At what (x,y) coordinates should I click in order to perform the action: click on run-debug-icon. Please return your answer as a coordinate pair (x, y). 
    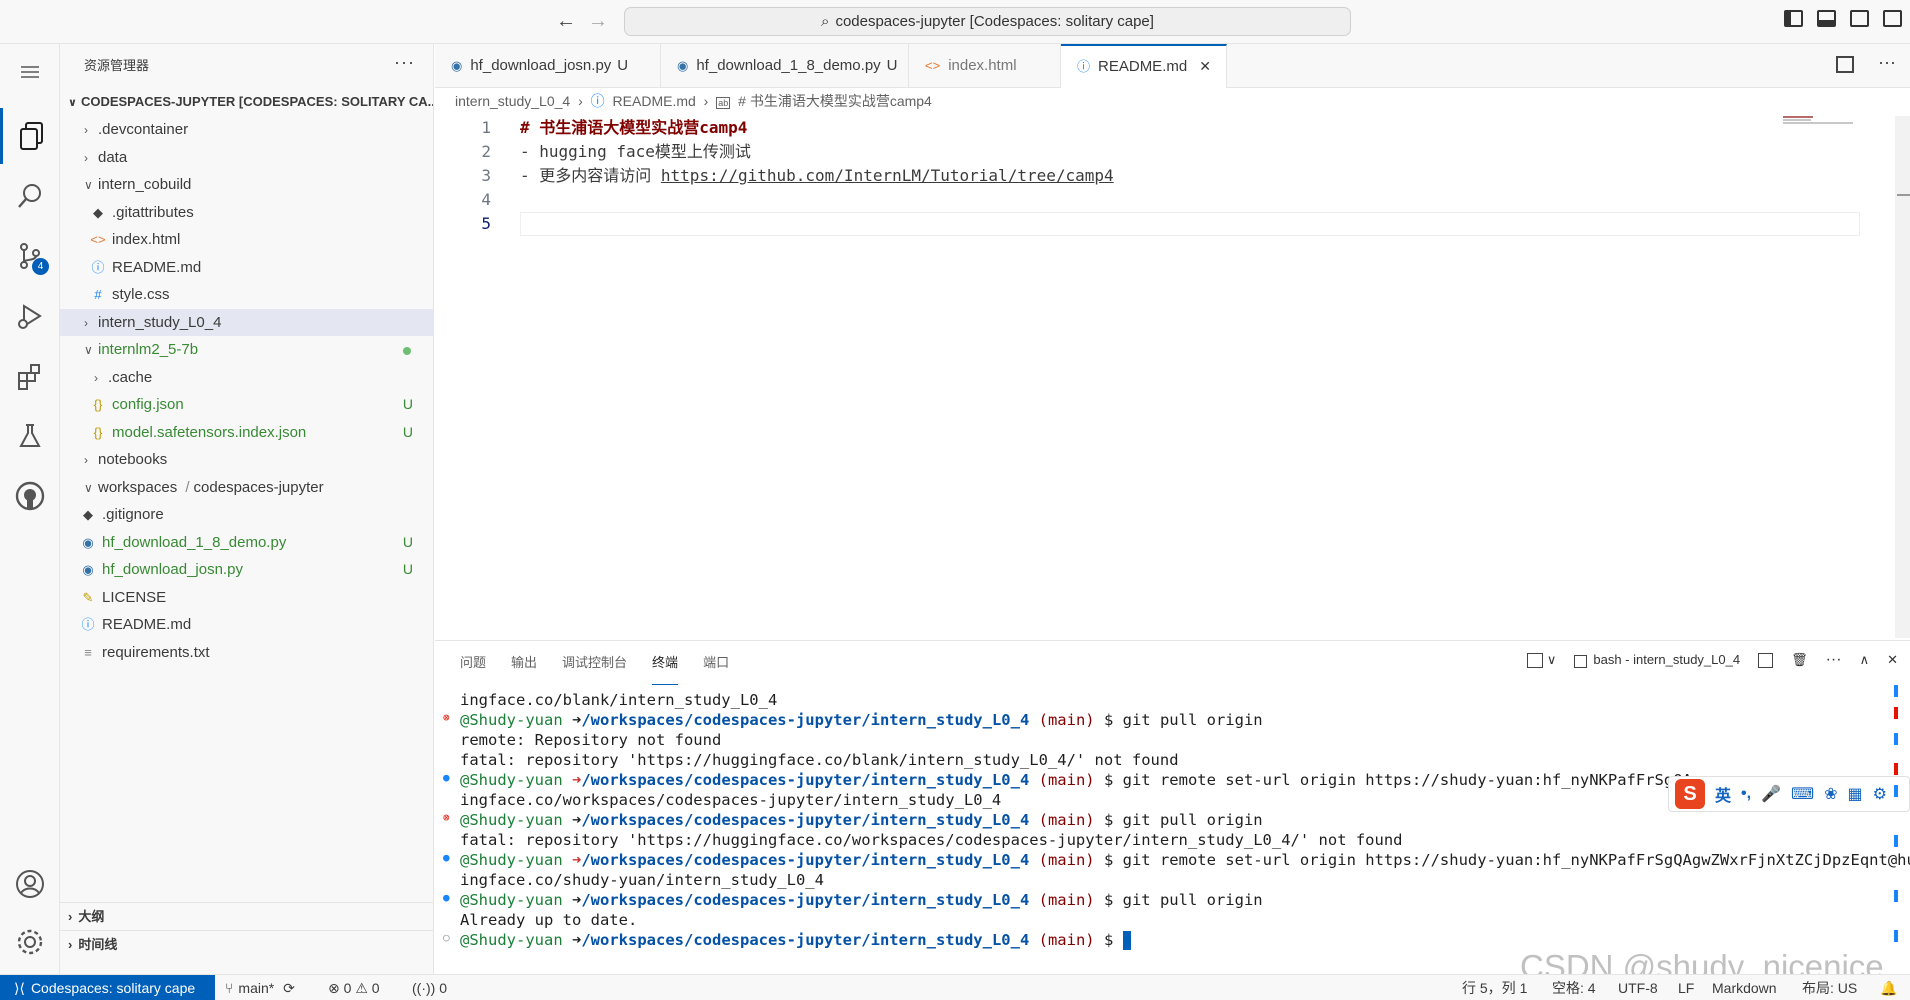
    Looking at the image, I should click on (30, 316).